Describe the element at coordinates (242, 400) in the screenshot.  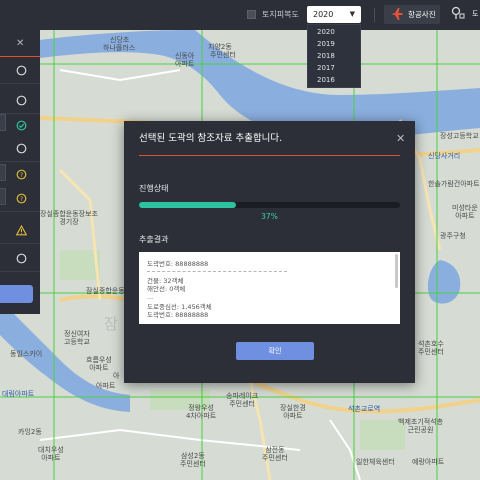
I see `map-label: 송파레이크 주민센터` at that location.